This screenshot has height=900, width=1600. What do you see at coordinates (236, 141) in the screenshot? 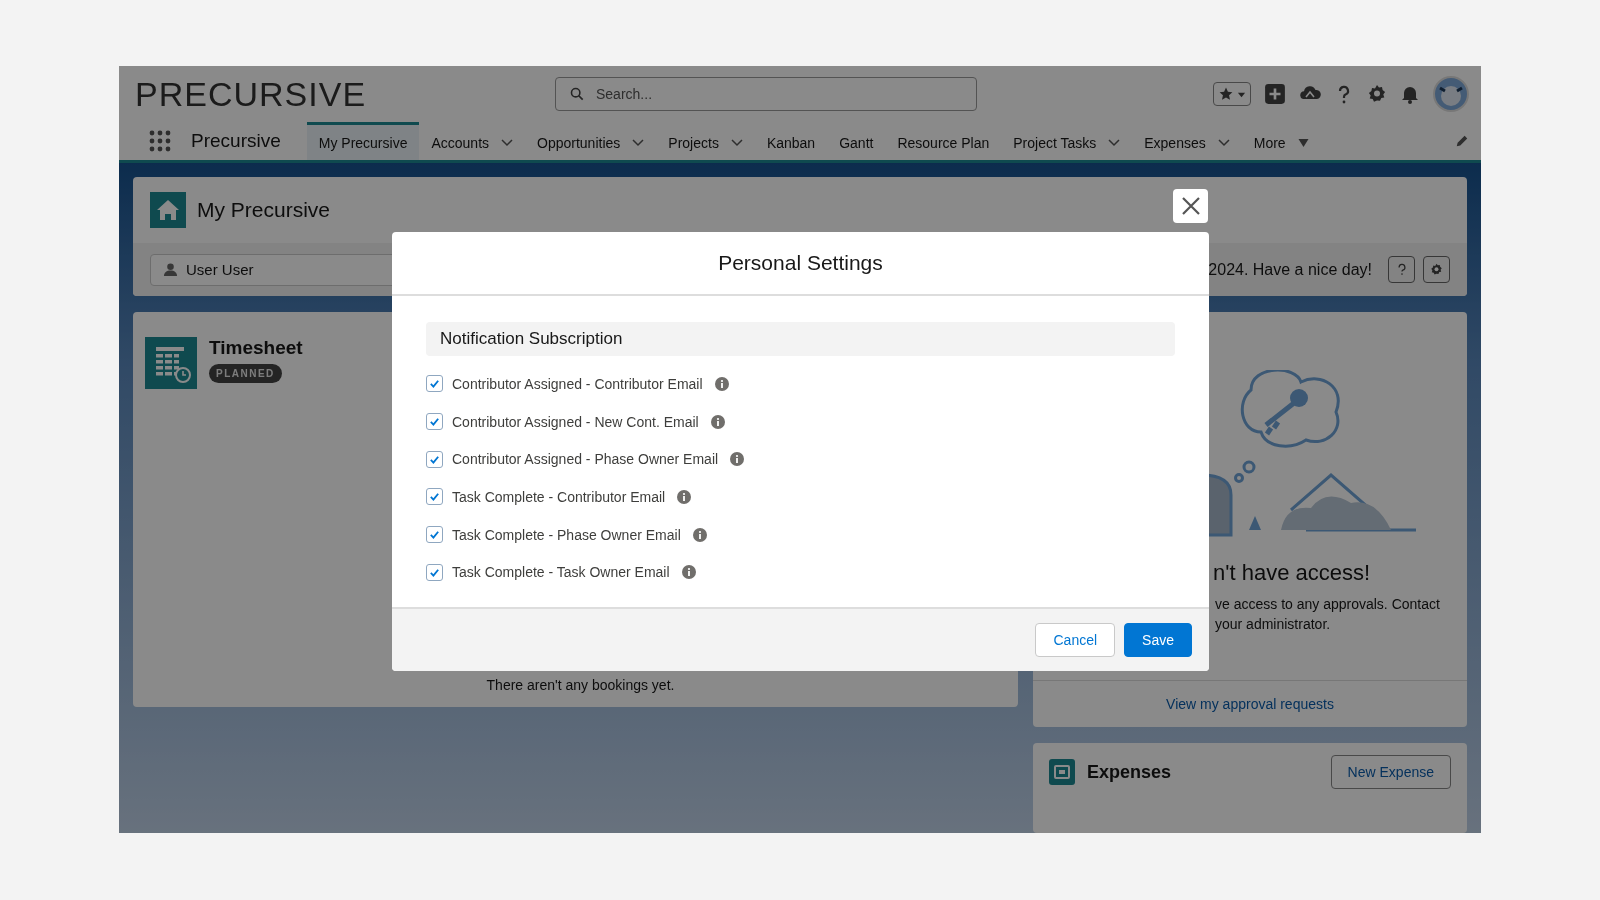
I see `app-name: Precursive` at bounding box center [236, 141].